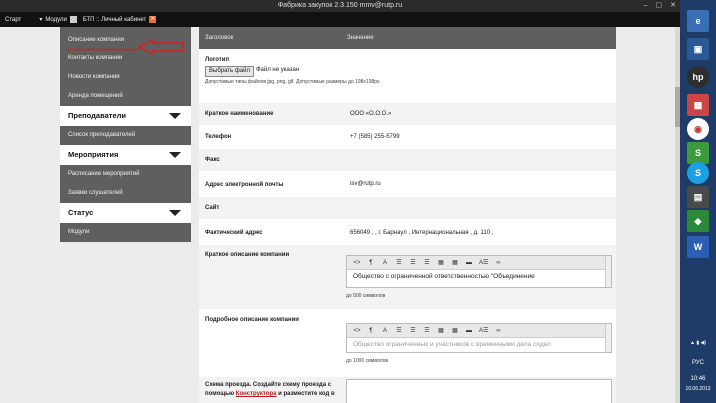  Describe the element at coordinates (239, 114) in the screenshot. I see `short-name-label: Краткое наименование` at that location.